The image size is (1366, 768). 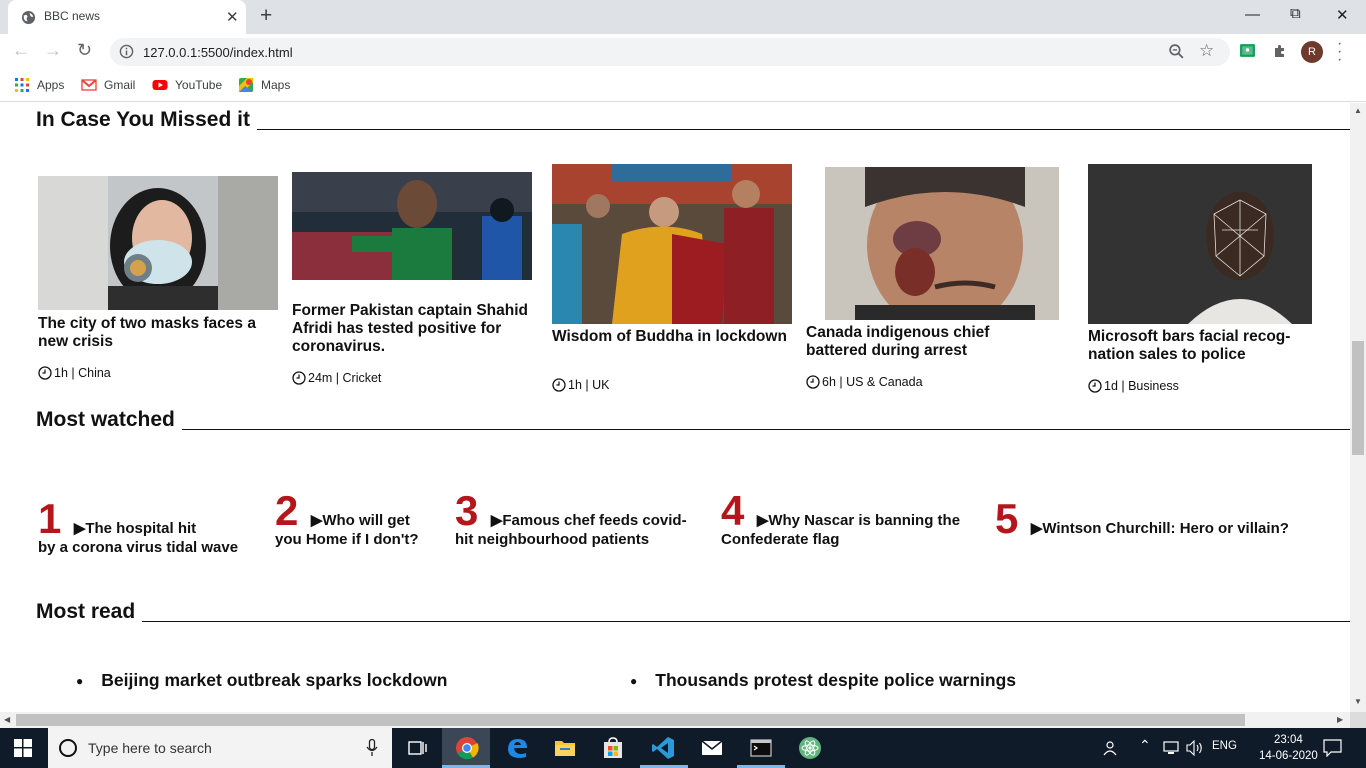 What do you see at coordinates (218, 52) in the screenshot?
I see `url-text: 127.0.0.1:5500/index.html` at bounding box center [218, 52].